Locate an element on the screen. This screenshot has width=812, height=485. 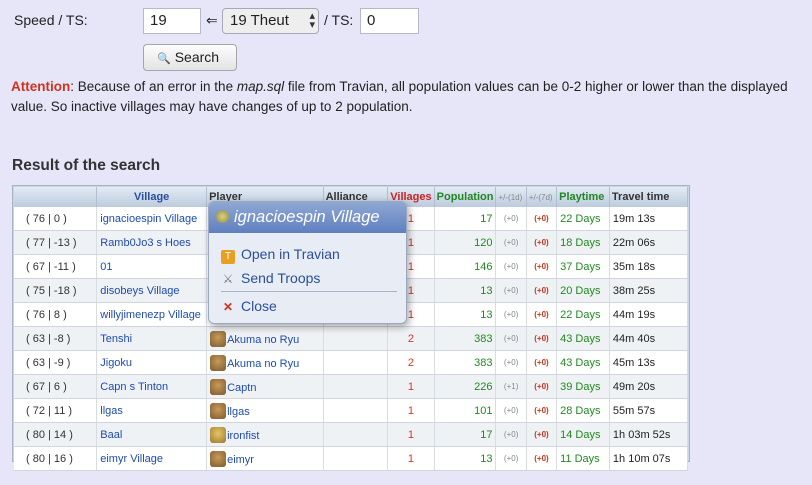
playtime-value: 11 Days is located at coordinates (583, 458).